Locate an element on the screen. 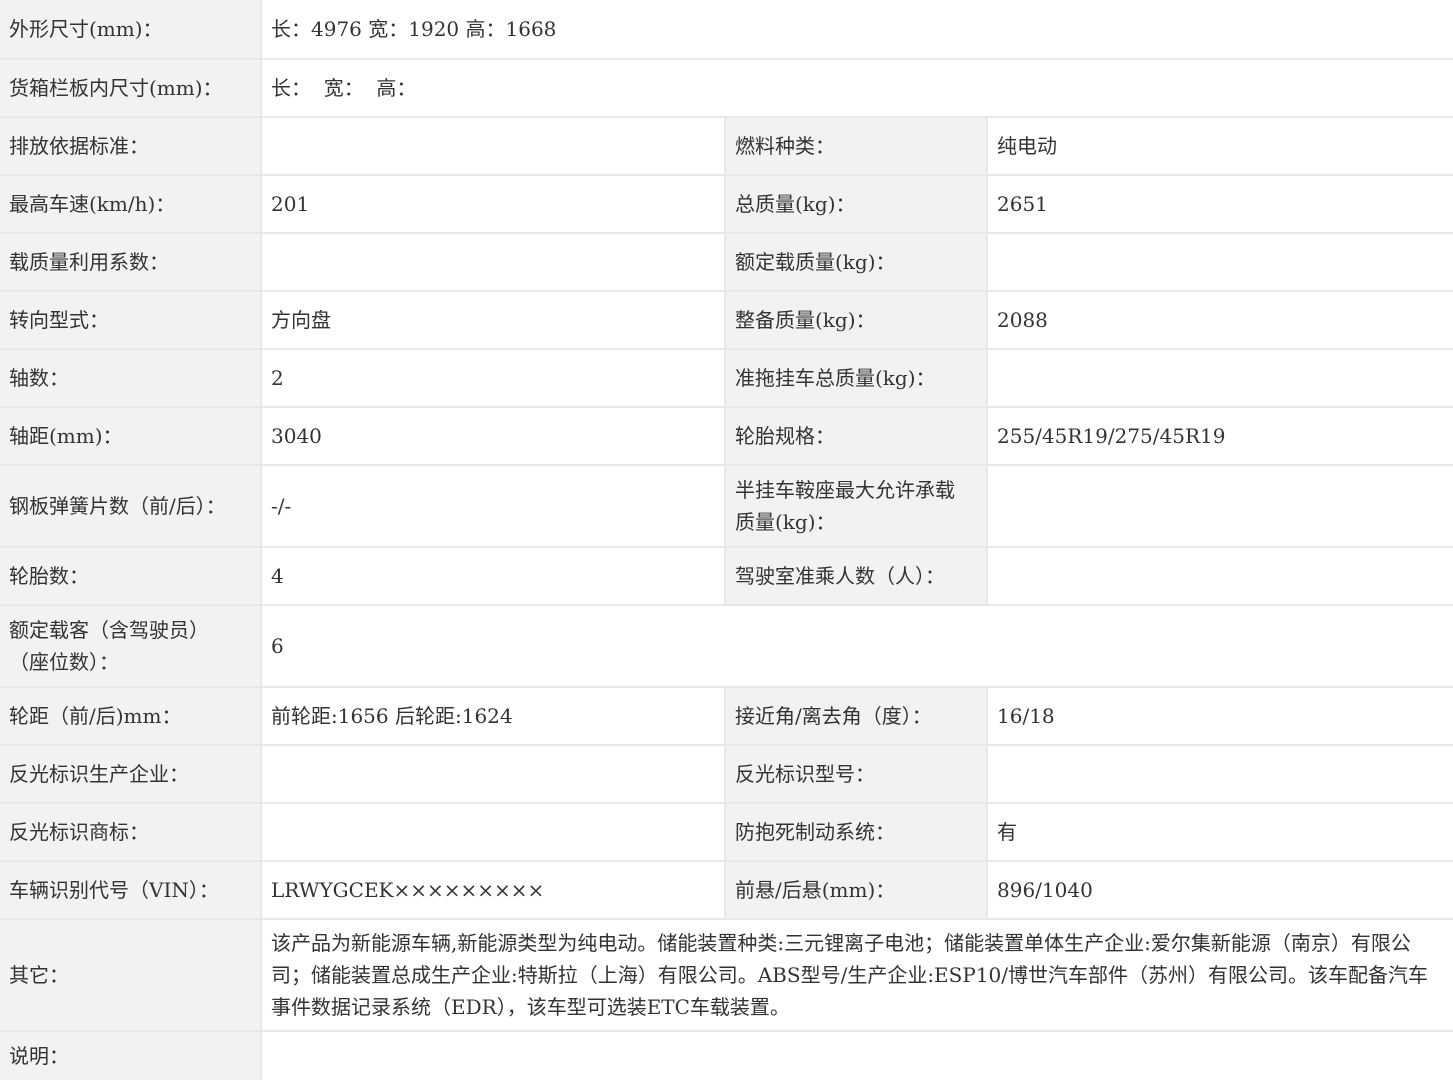 Image resolution: width=1453 pixels, height=1080 pixels. row-value: 前轮距:1656 后轮距:1624 is located at coordinates (493, 716).